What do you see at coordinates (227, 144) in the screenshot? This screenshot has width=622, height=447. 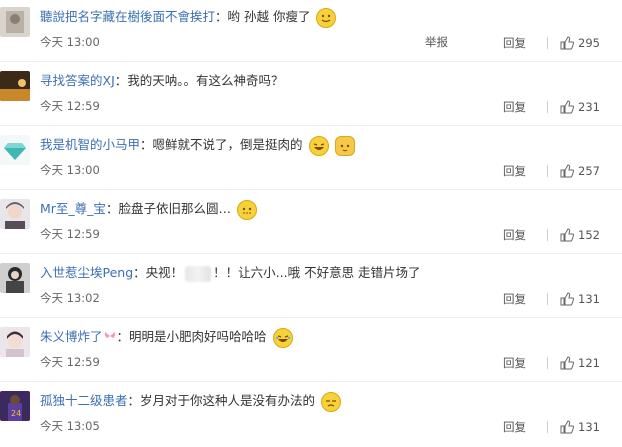 I see `comment-text: 嗯鲜就不说了，倒是挺肉的` at bounding box center [227, 144].